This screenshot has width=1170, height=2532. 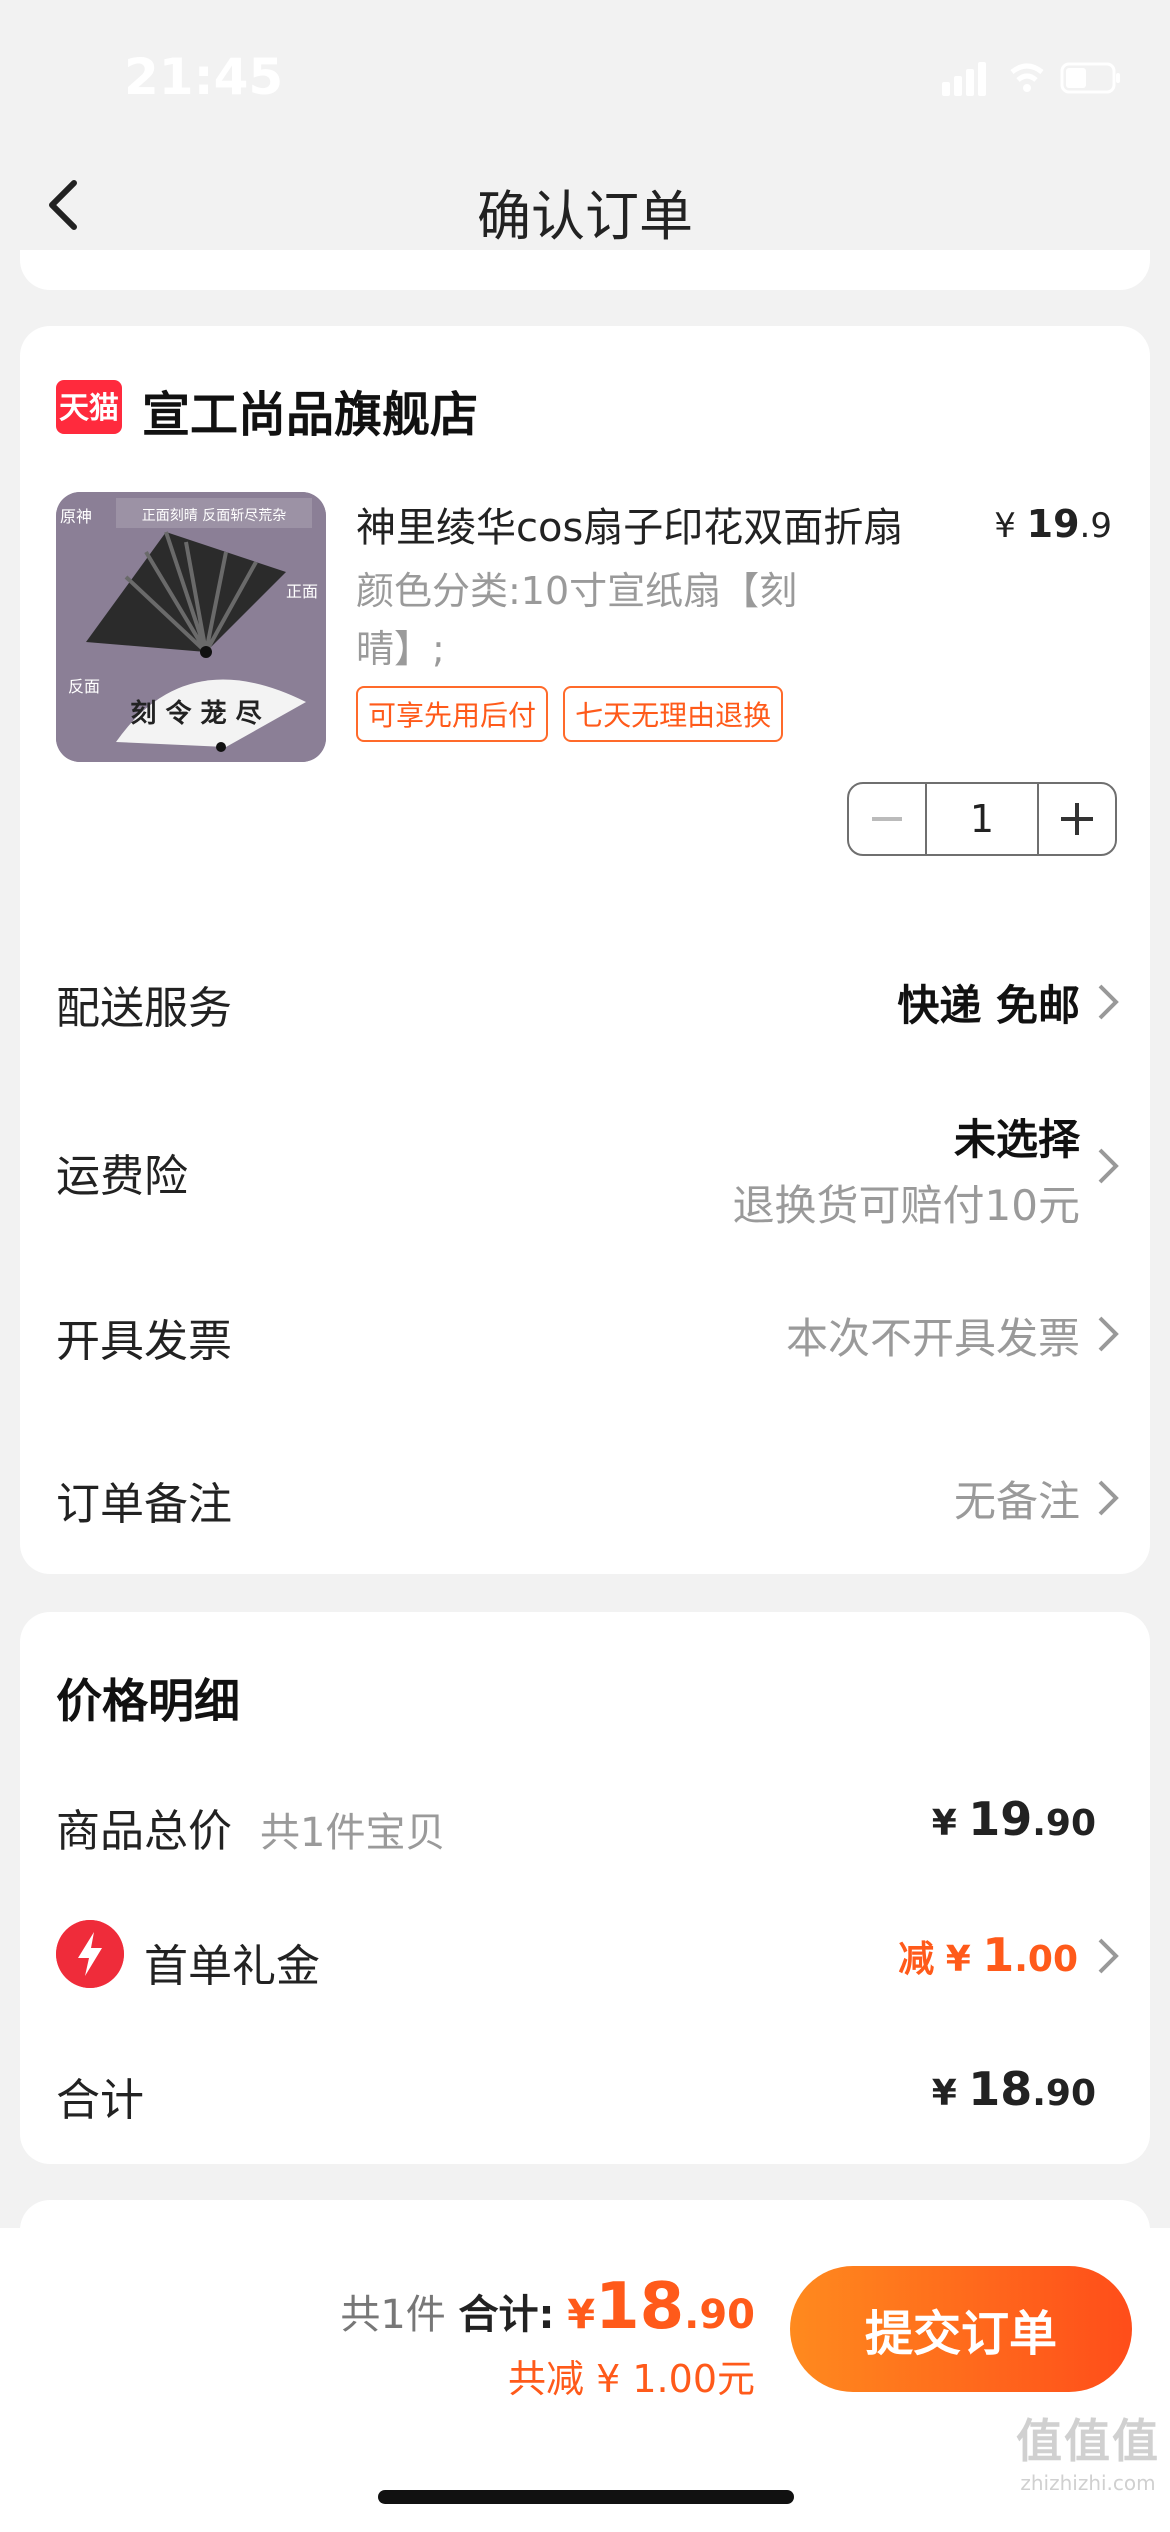 What do you see at coordinates (585, 270) in the screenshot?
I see `previous-card-edge` at bounding box center [585, 270].